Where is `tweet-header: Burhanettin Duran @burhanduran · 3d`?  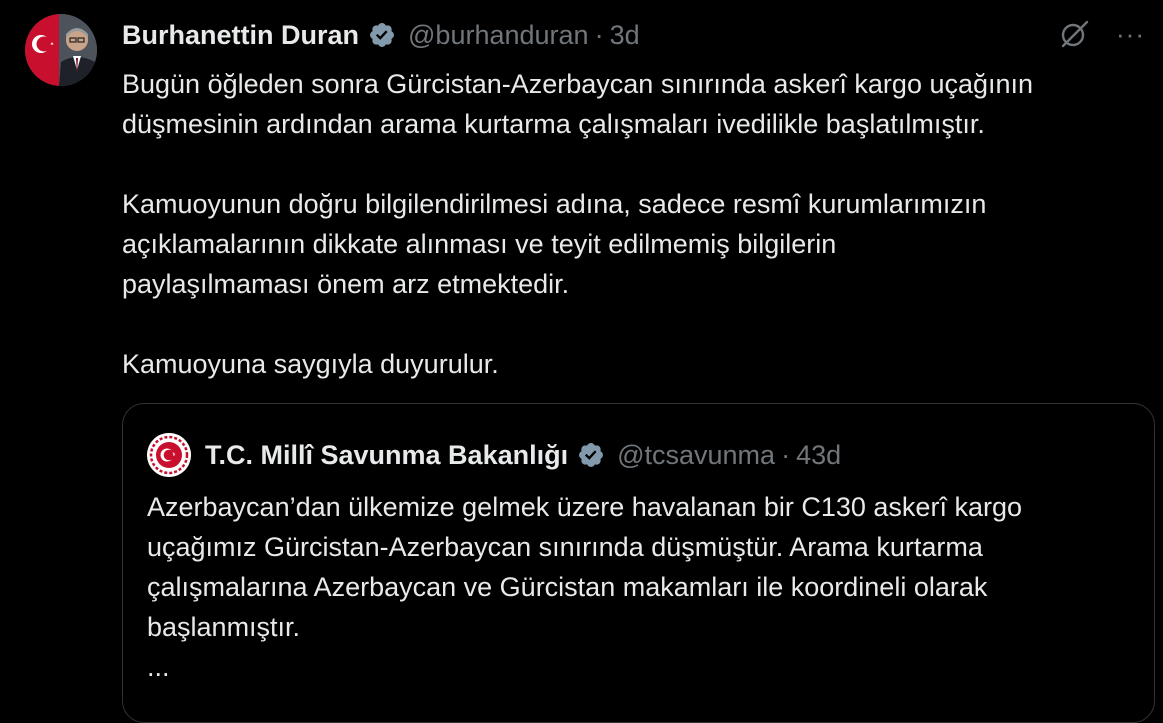
tweet-header: Burhanettin Duran @burhanduran · 3d is located at coordinates (381, 35).